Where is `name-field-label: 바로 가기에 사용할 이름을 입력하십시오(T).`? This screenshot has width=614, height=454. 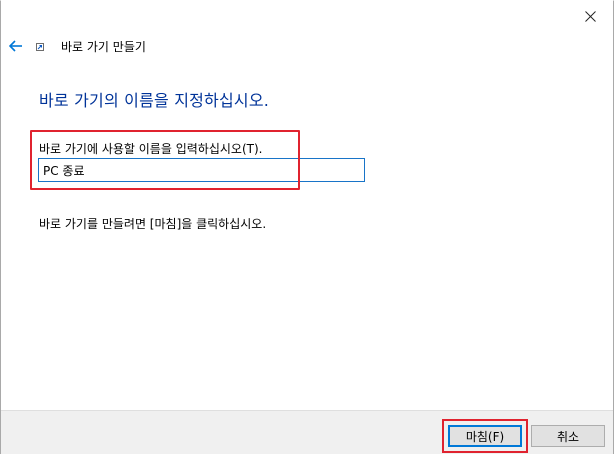 name-field-label: 바로 가기에 사용할 이름을 입력하십시오(T). is located at coordinates (151, 149).